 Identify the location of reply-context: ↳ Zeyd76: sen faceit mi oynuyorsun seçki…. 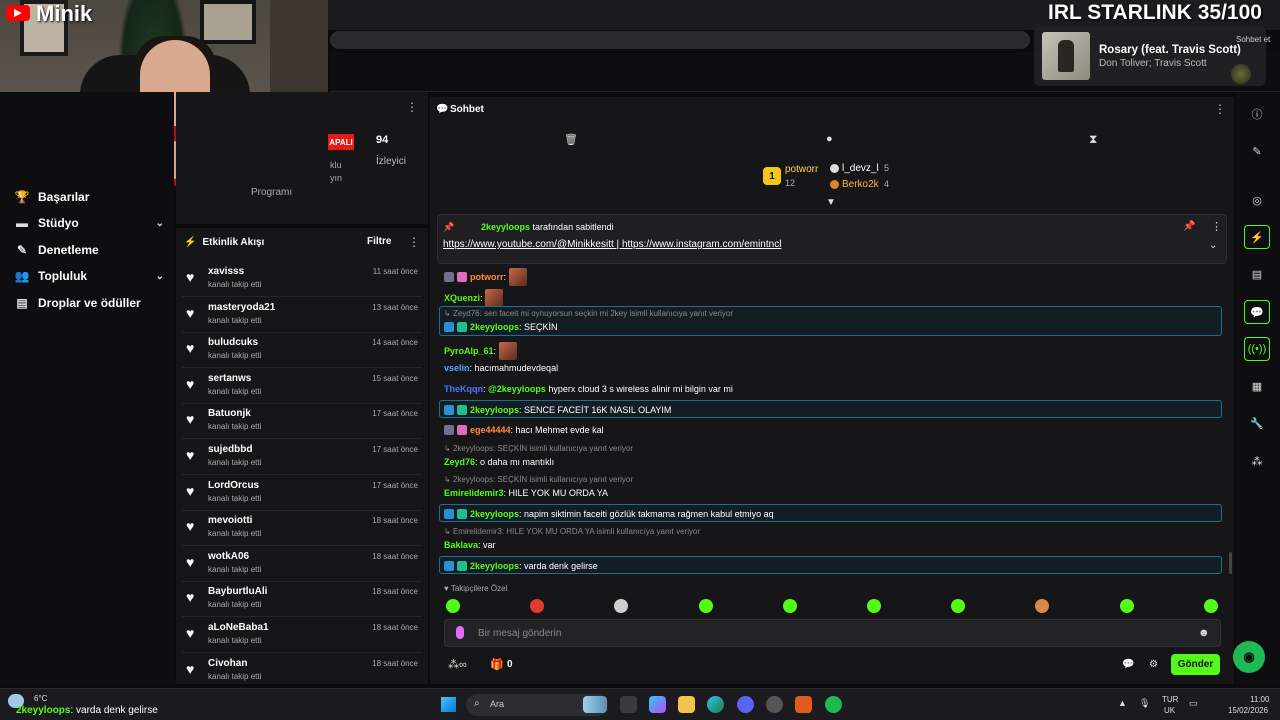
(588, 313).